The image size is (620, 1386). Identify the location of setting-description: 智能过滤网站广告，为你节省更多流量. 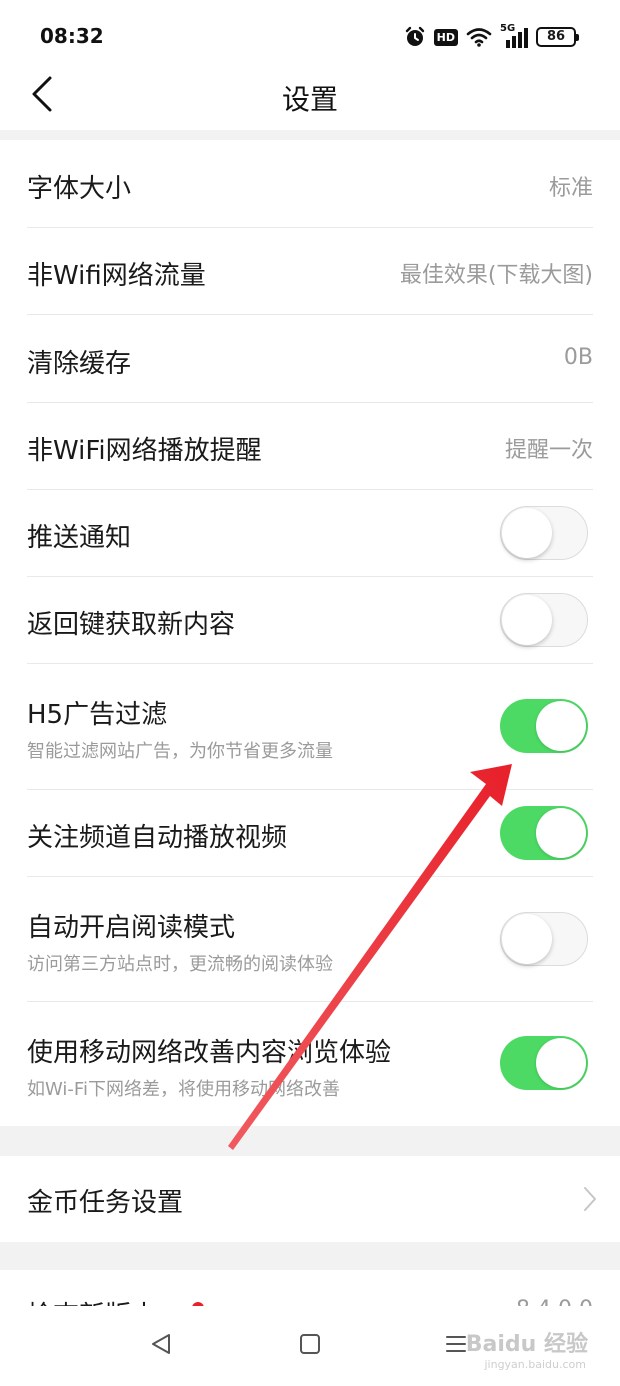
(180, 751).